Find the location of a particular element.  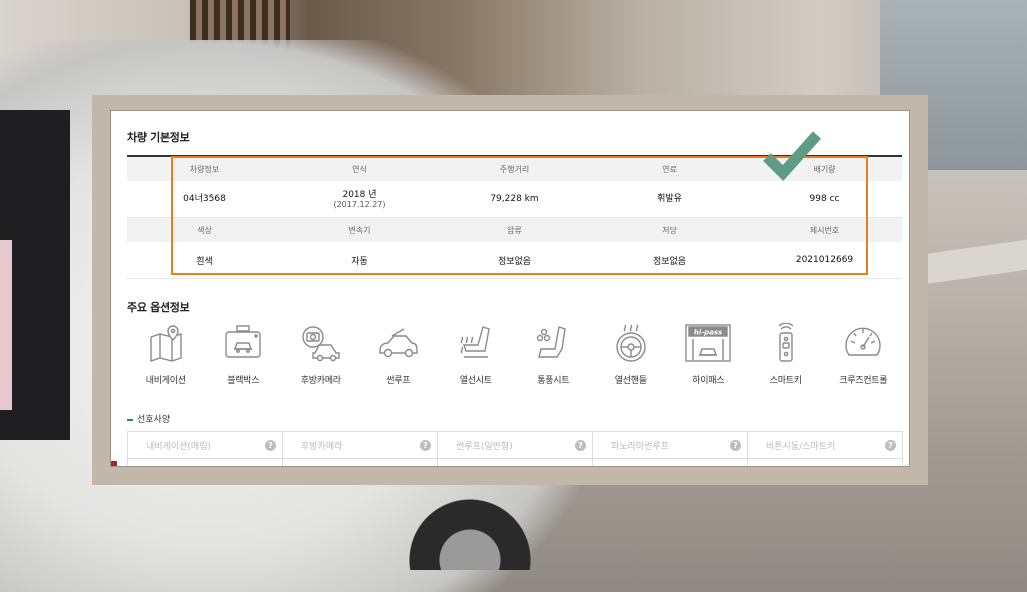

pref-cell-rear-camera: 후방카메라? is located at coordinates (360, 445).